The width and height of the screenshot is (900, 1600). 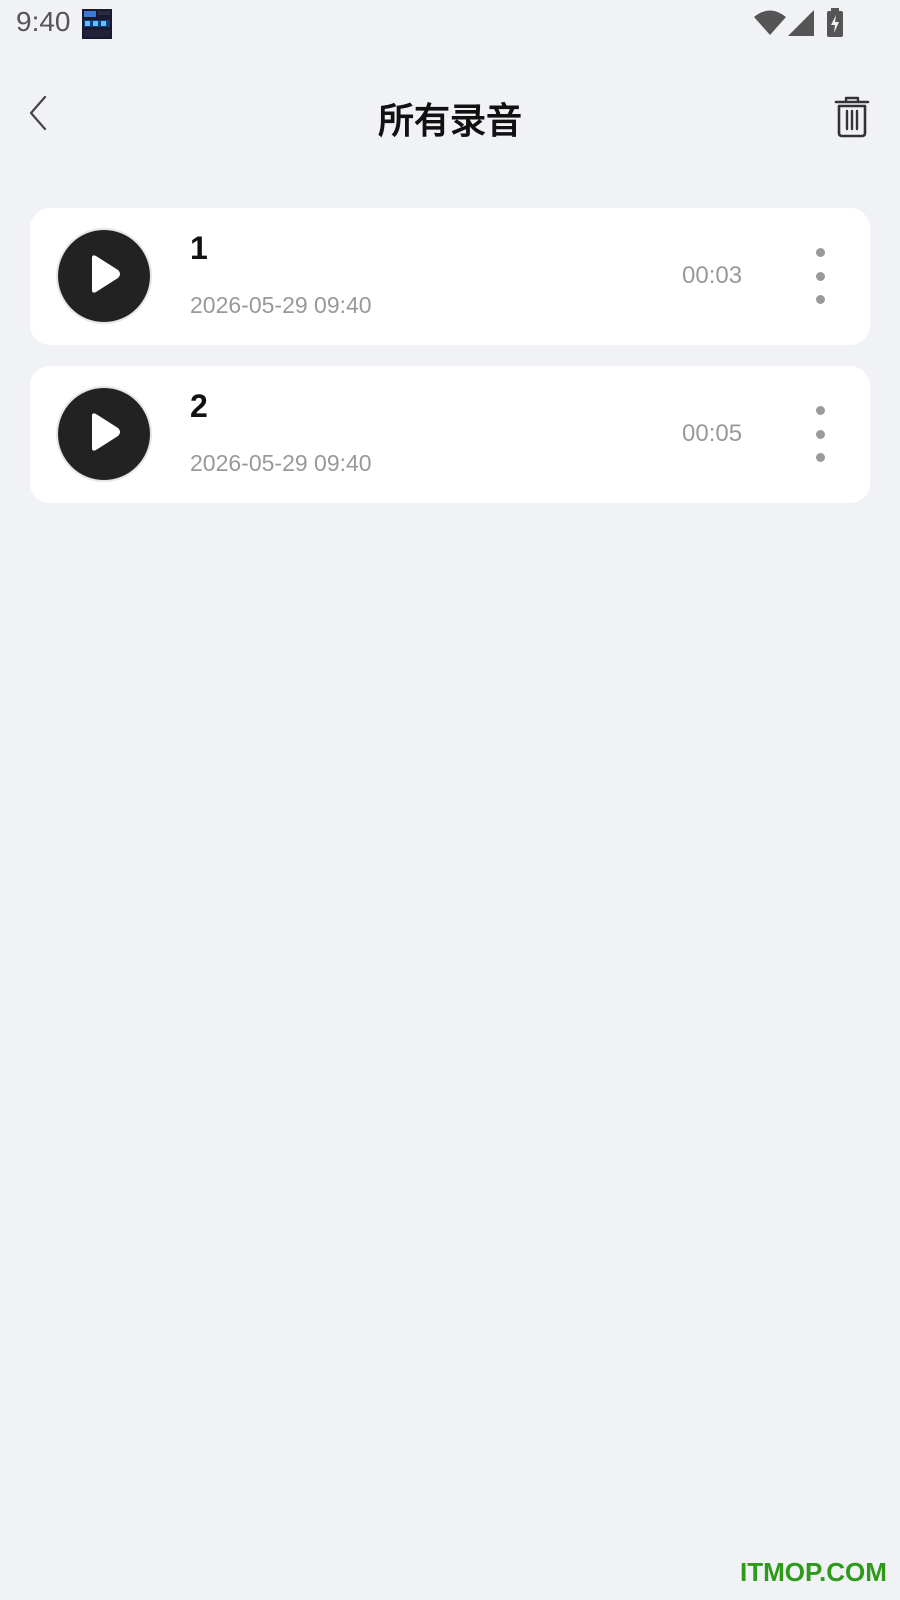 What do you see at coordinates (449, 121) in the screenshot?
I see `page-title: 所有录音` at bounding box center [449, 121].